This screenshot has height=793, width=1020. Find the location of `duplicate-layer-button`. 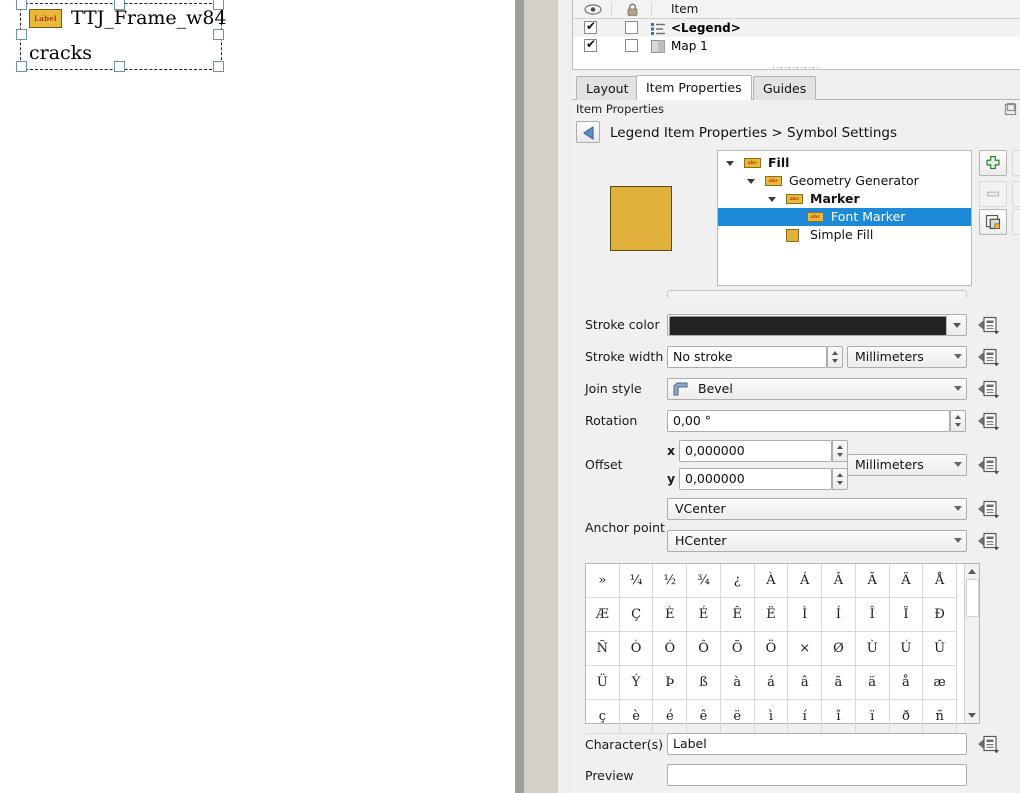

duplicate-layer-button is located at coordinates (993, 222).